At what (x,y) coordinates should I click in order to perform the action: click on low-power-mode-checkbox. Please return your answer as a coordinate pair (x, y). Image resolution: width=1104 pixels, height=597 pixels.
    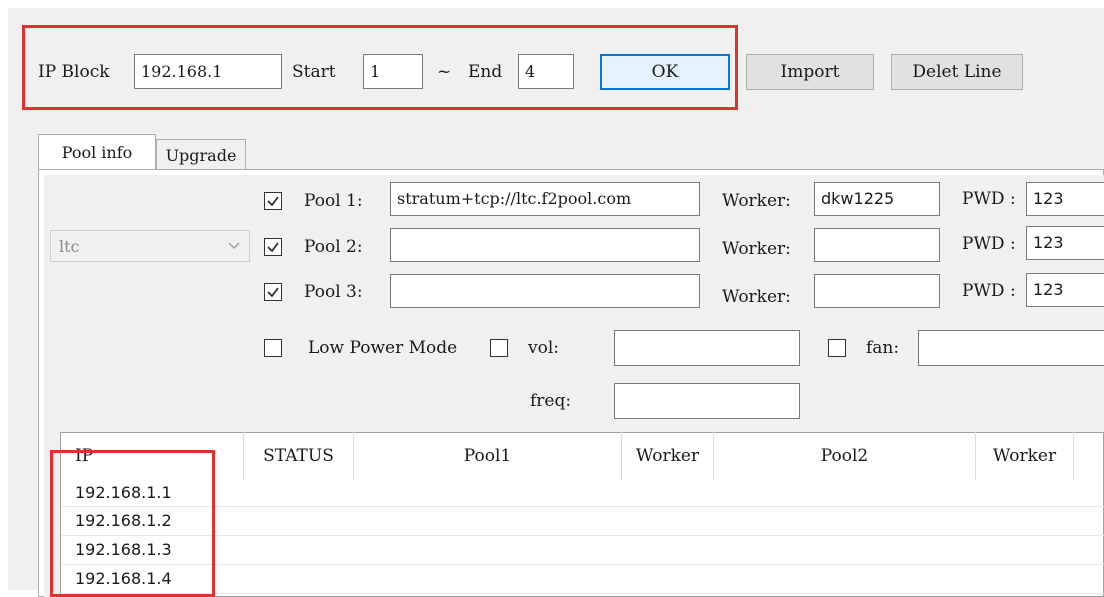
    Looking at the image, I should click on (273, 348).